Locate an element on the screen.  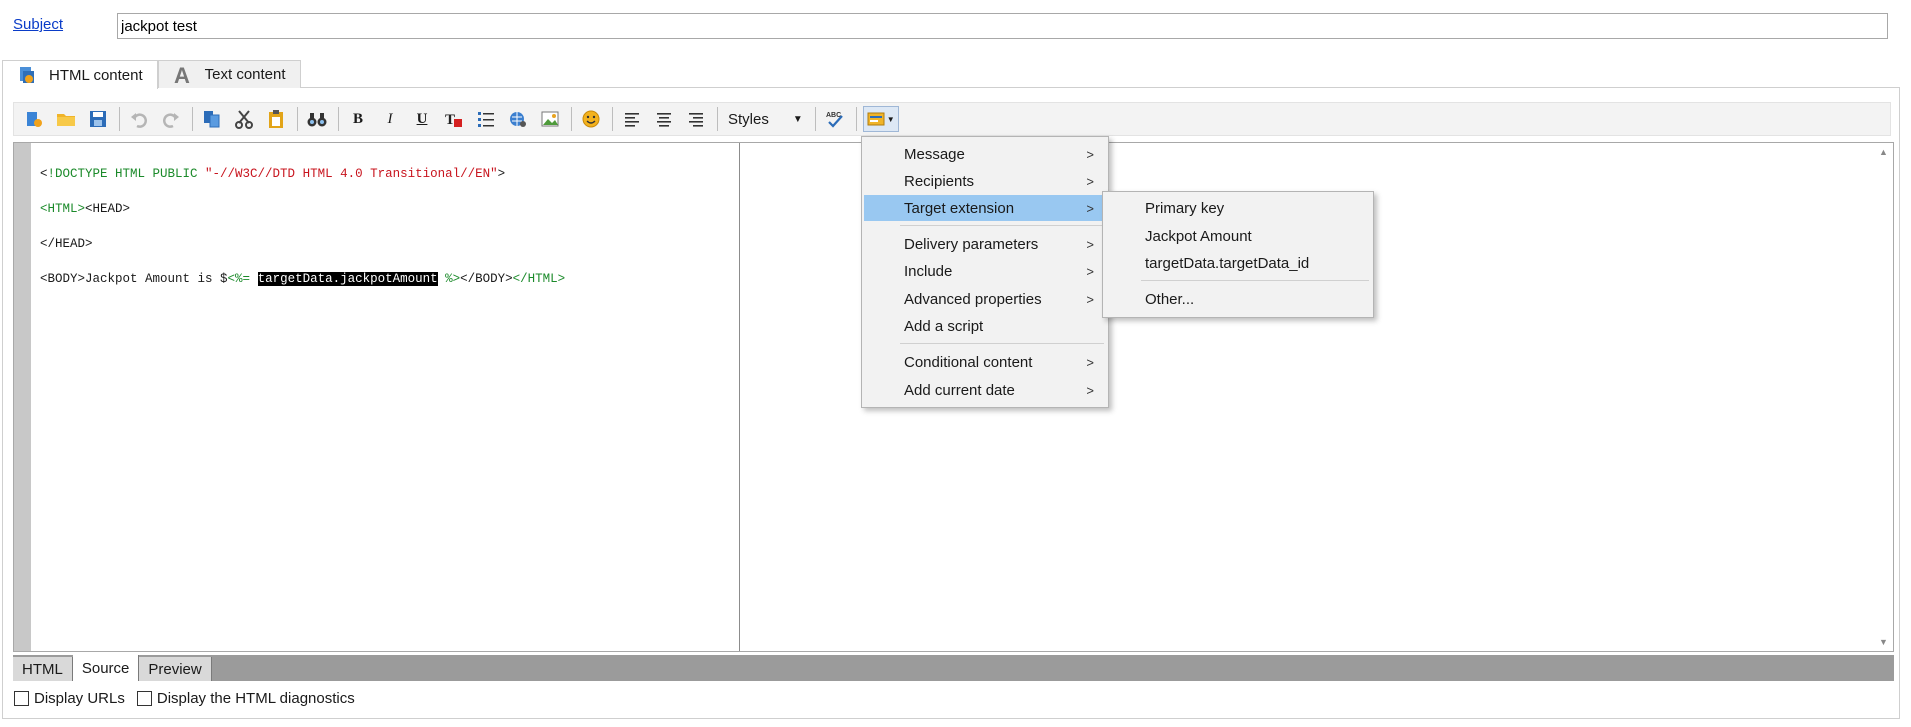
menu-item-message: Message > is located at coordinates (985, 154).